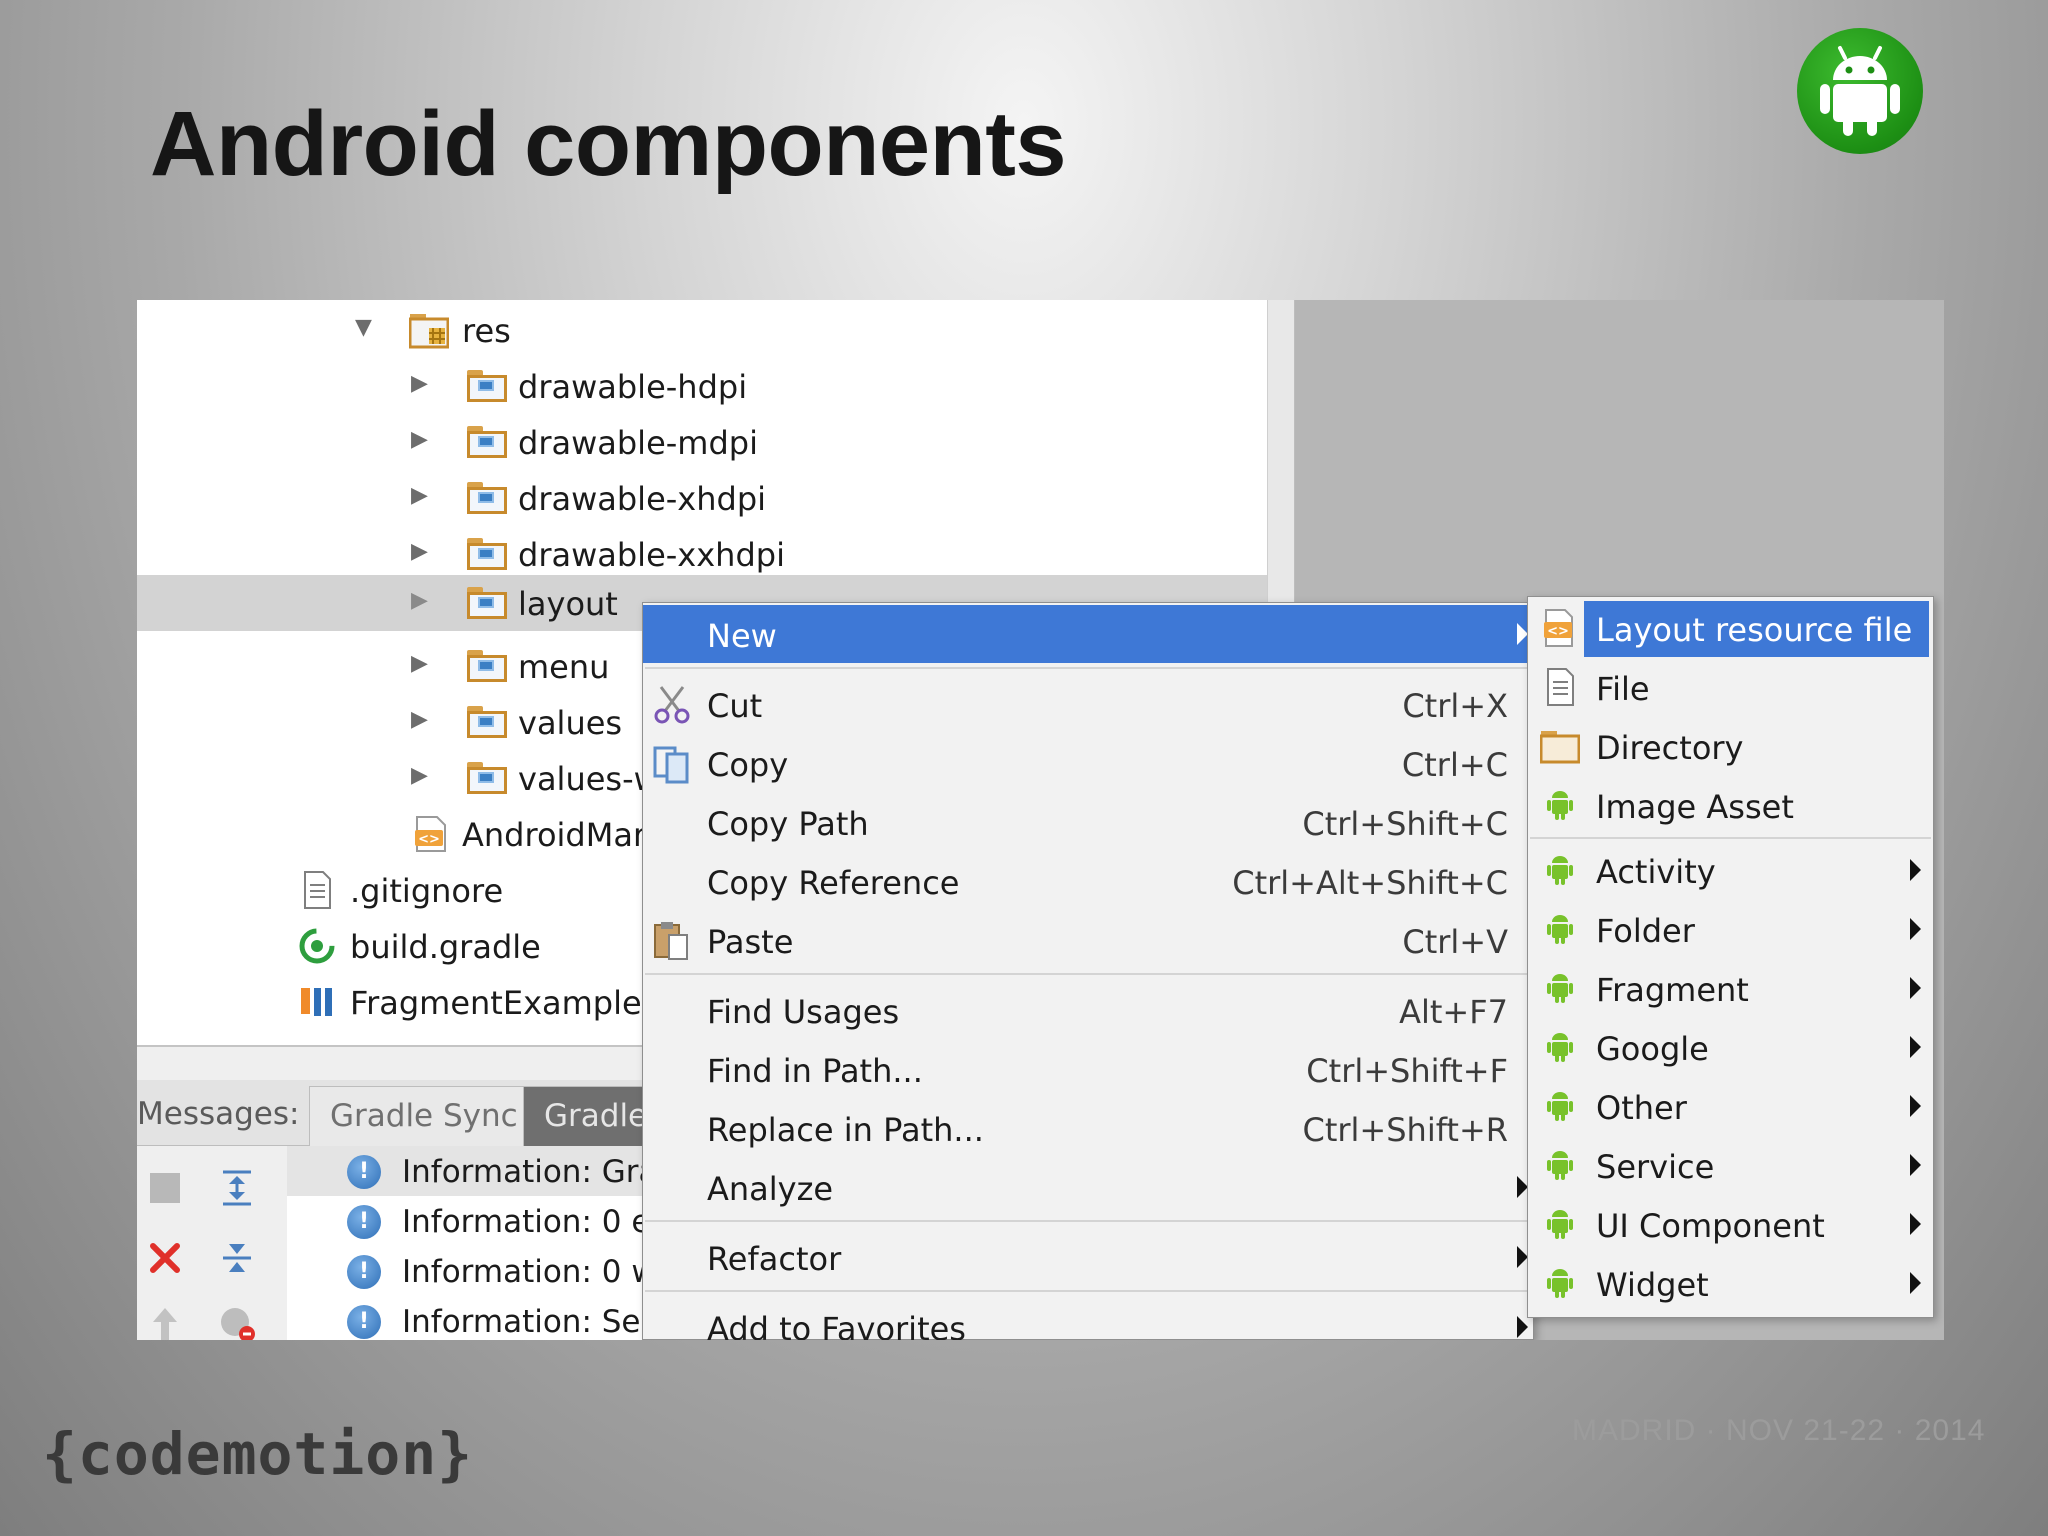 The height and width of the screenshot is (1536, 2048). I want to click on tree-item-label: drawable-hdpi, so click(633, 387).